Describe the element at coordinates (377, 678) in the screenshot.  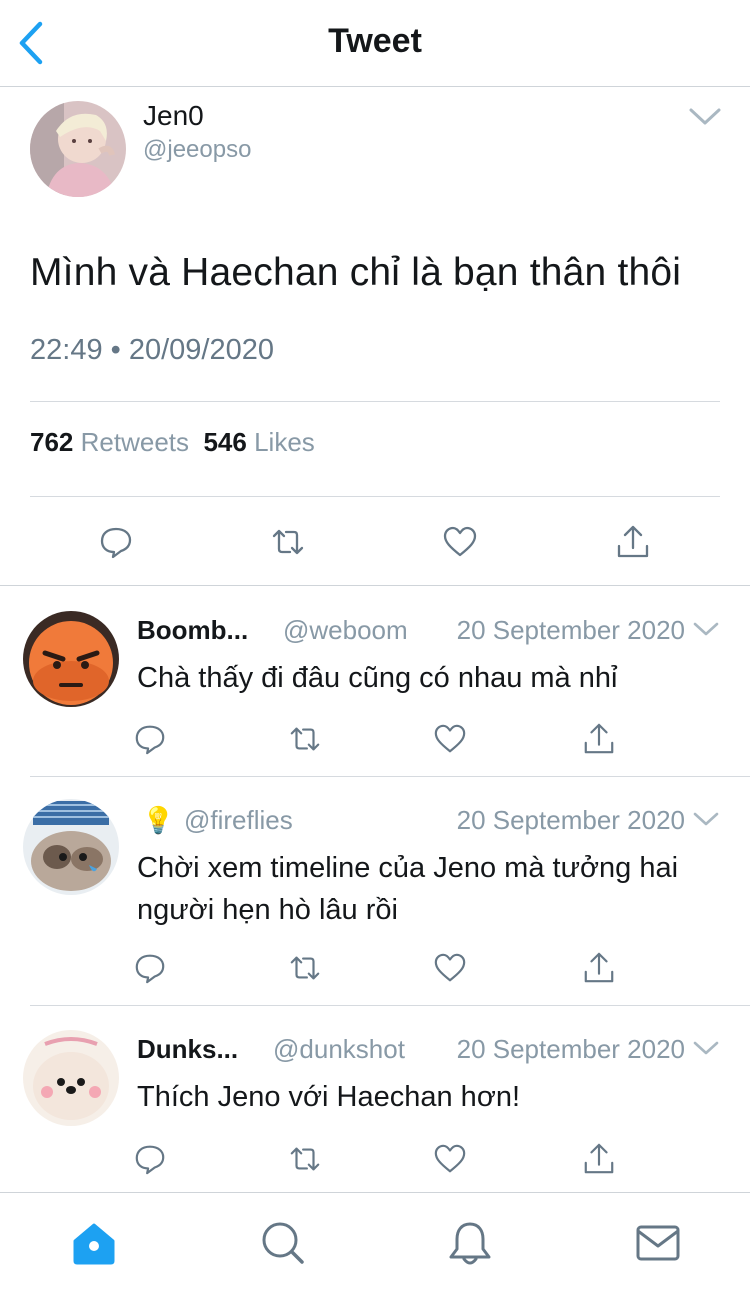
I see `reply-text: Chà thấy đi đâu cũng có nhau mà nhỉ` at that location.